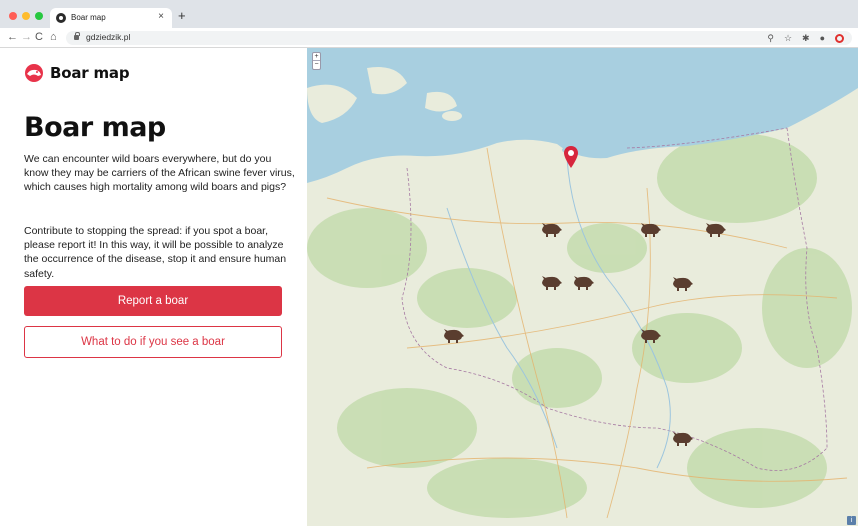 This screenshot has width=858, height=526. What do you see at coordinates (13, 16) in the screenshot?
I see `close-window-button` at bounding box center [13, 16].